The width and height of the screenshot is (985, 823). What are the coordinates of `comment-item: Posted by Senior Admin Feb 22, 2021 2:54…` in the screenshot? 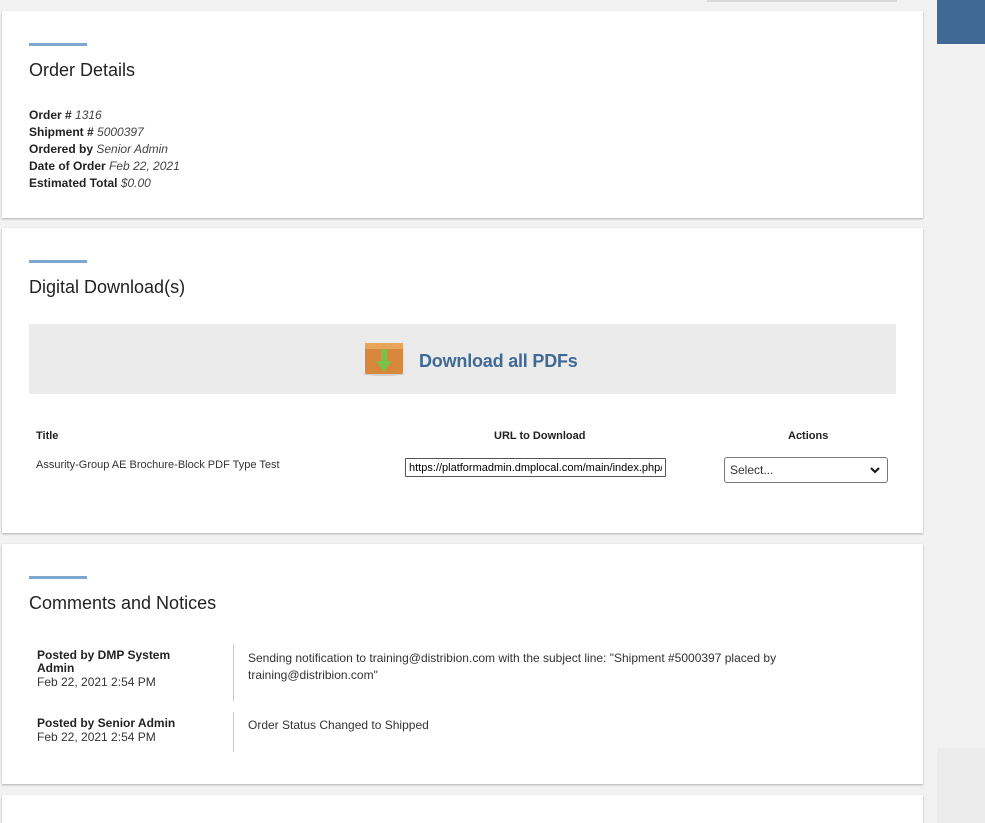 It's located at (467, 732).